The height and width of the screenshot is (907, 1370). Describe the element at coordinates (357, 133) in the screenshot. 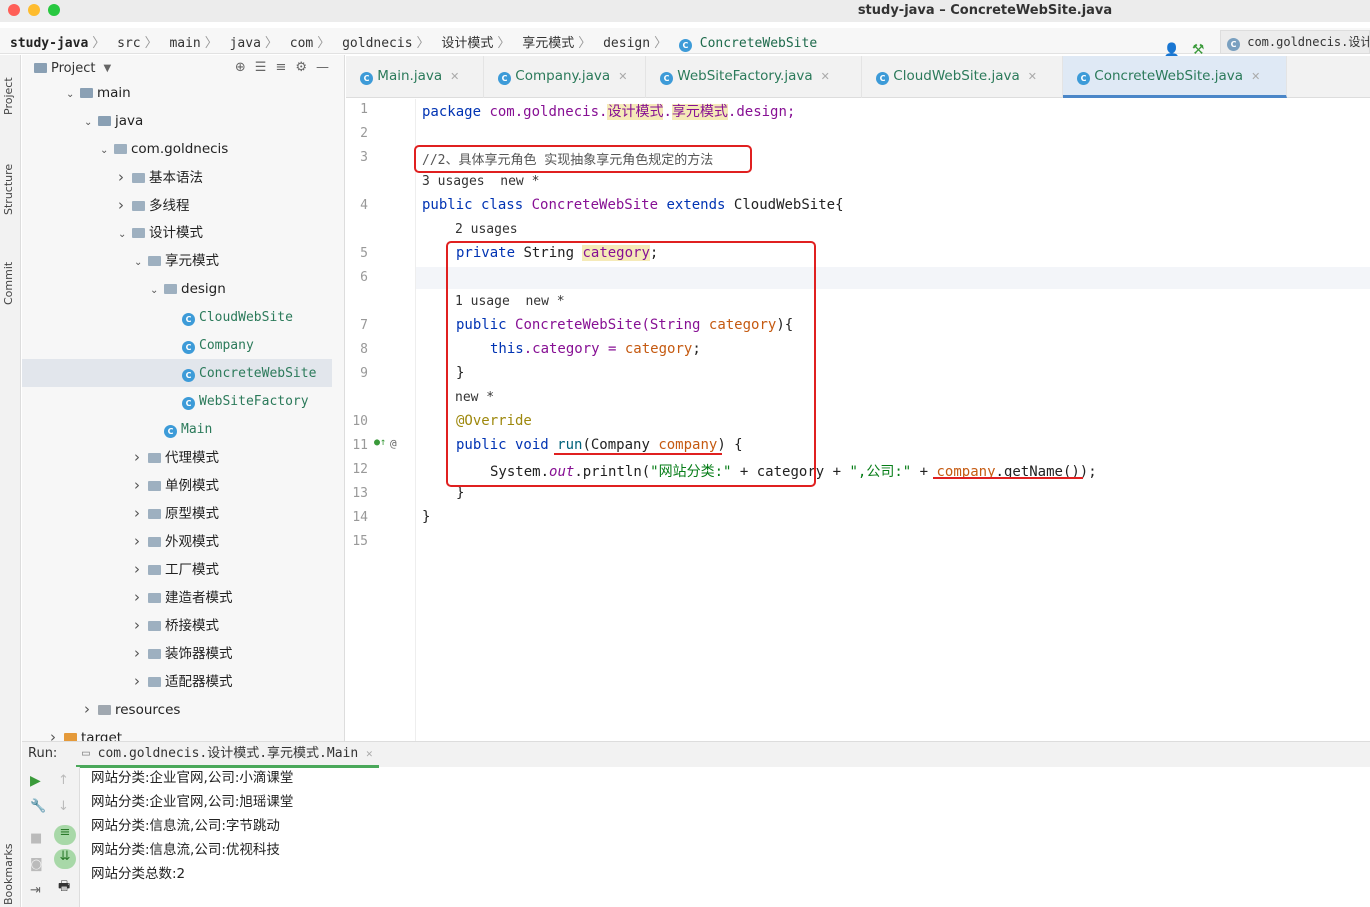

I see `line-number: 2` at that location.